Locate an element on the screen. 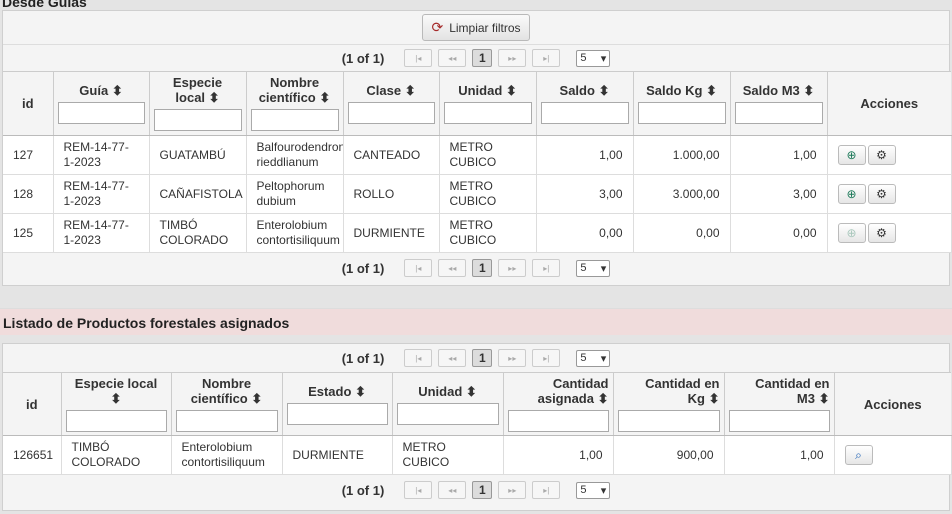 The height and width of the screenshot is (514, 952). col-cantidad-kg: Cantidad en Kg ⬍ is located at coordinates (669, 404).